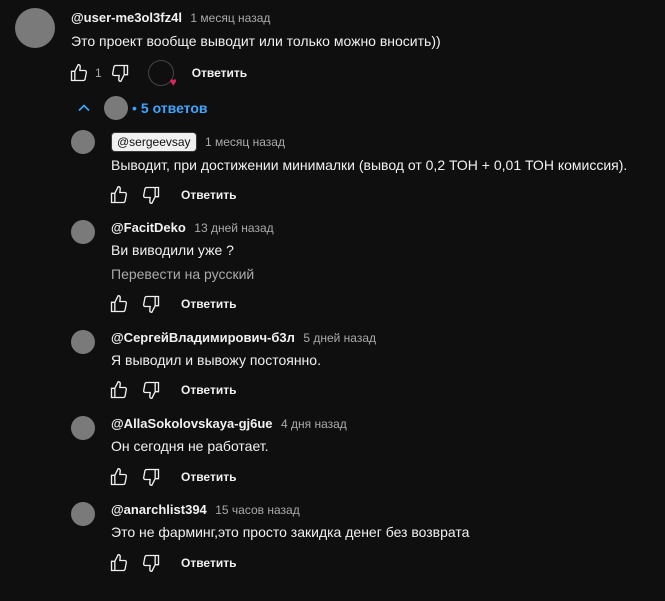 The height and width of the screenshot is (601, 665). Describe the element at coordinates (257, 510) in the screenshot. I see `reply-time: 15 часов назад` at that location.